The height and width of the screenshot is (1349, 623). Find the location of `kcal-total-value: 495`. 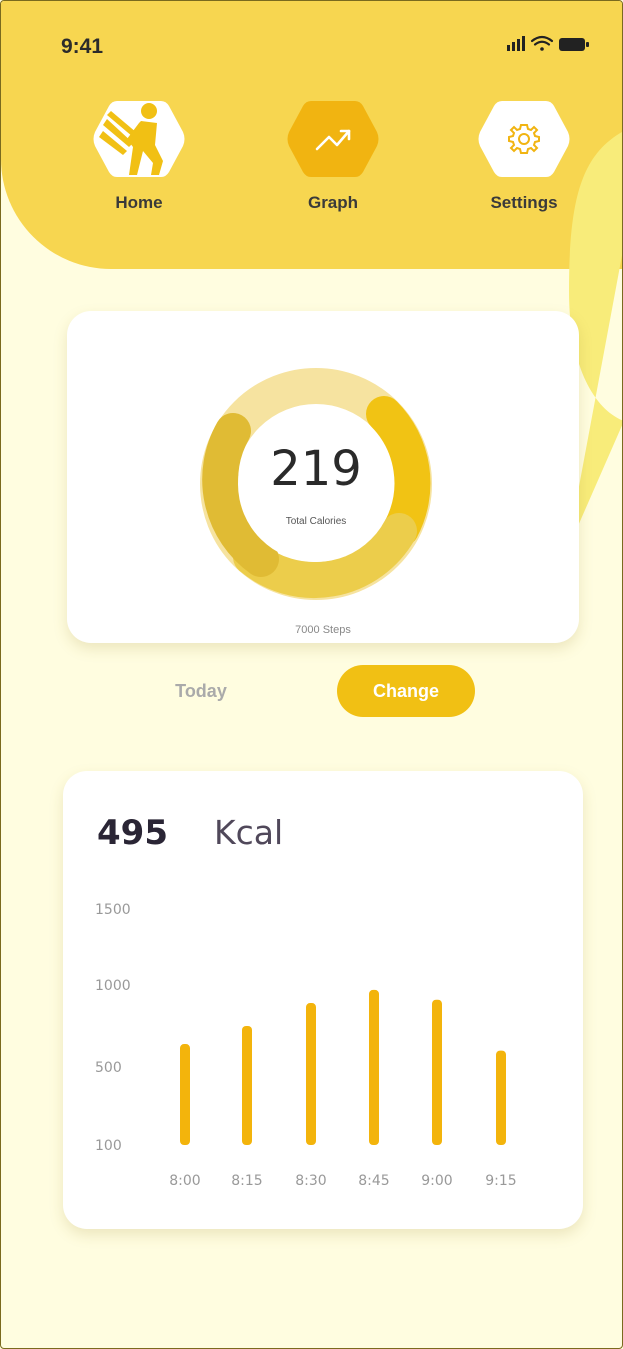

kcal-total-value: 495 is located at coordinates (132, 833).